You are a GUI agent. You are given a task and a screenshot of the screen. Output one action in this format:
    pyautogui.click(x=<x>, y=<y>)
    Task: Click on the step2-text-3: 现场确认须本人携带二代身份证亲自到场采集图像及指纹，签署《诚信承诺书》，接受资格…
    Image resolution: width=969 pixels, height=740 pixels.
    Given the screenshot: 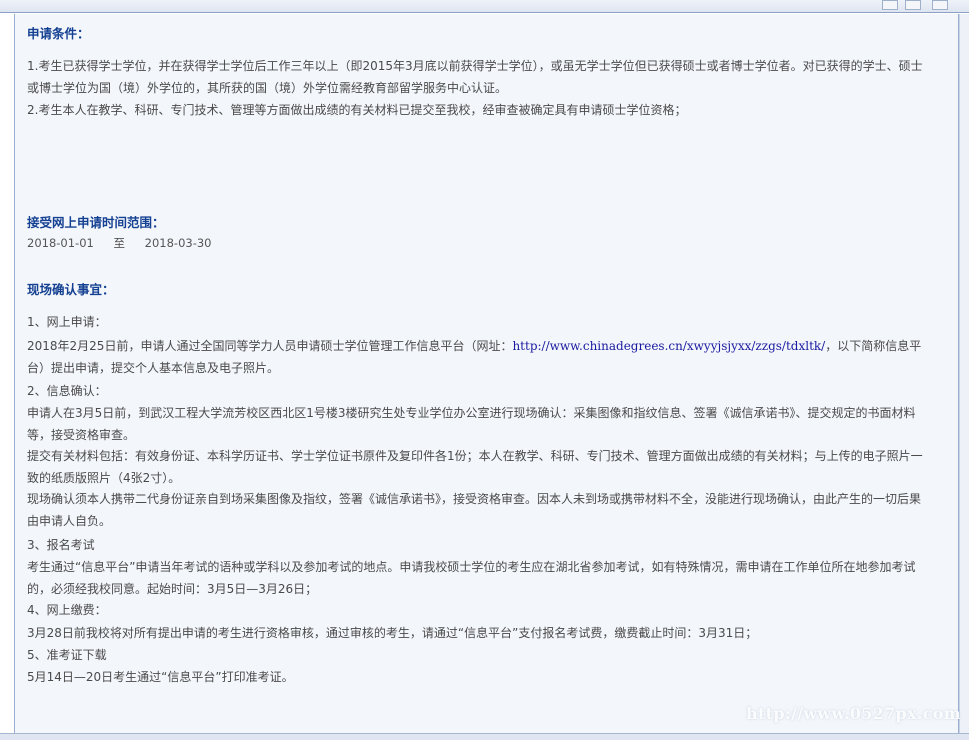 What is the action you would take?
    pyautogui.click(x=474, y=510)
    